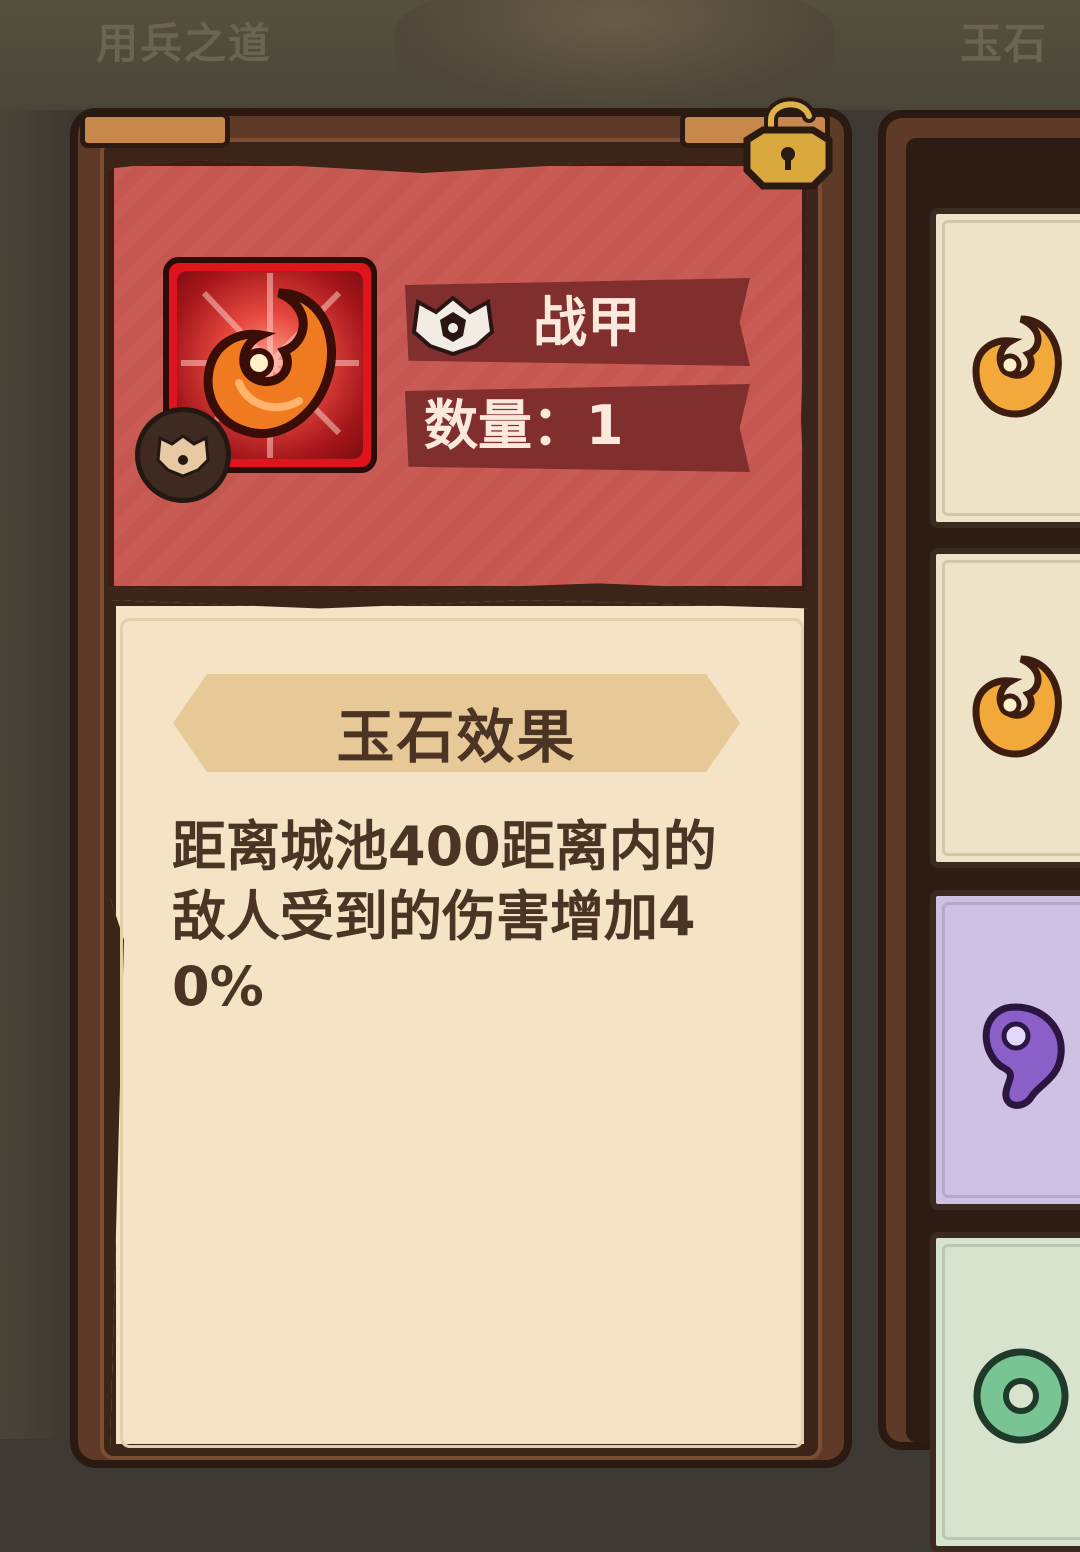 This screenshot has width=1080, height=1552. Describe the element at coordinates (1004, 40) in the screenshot. I see `tab-jade: 玉石` at that location.